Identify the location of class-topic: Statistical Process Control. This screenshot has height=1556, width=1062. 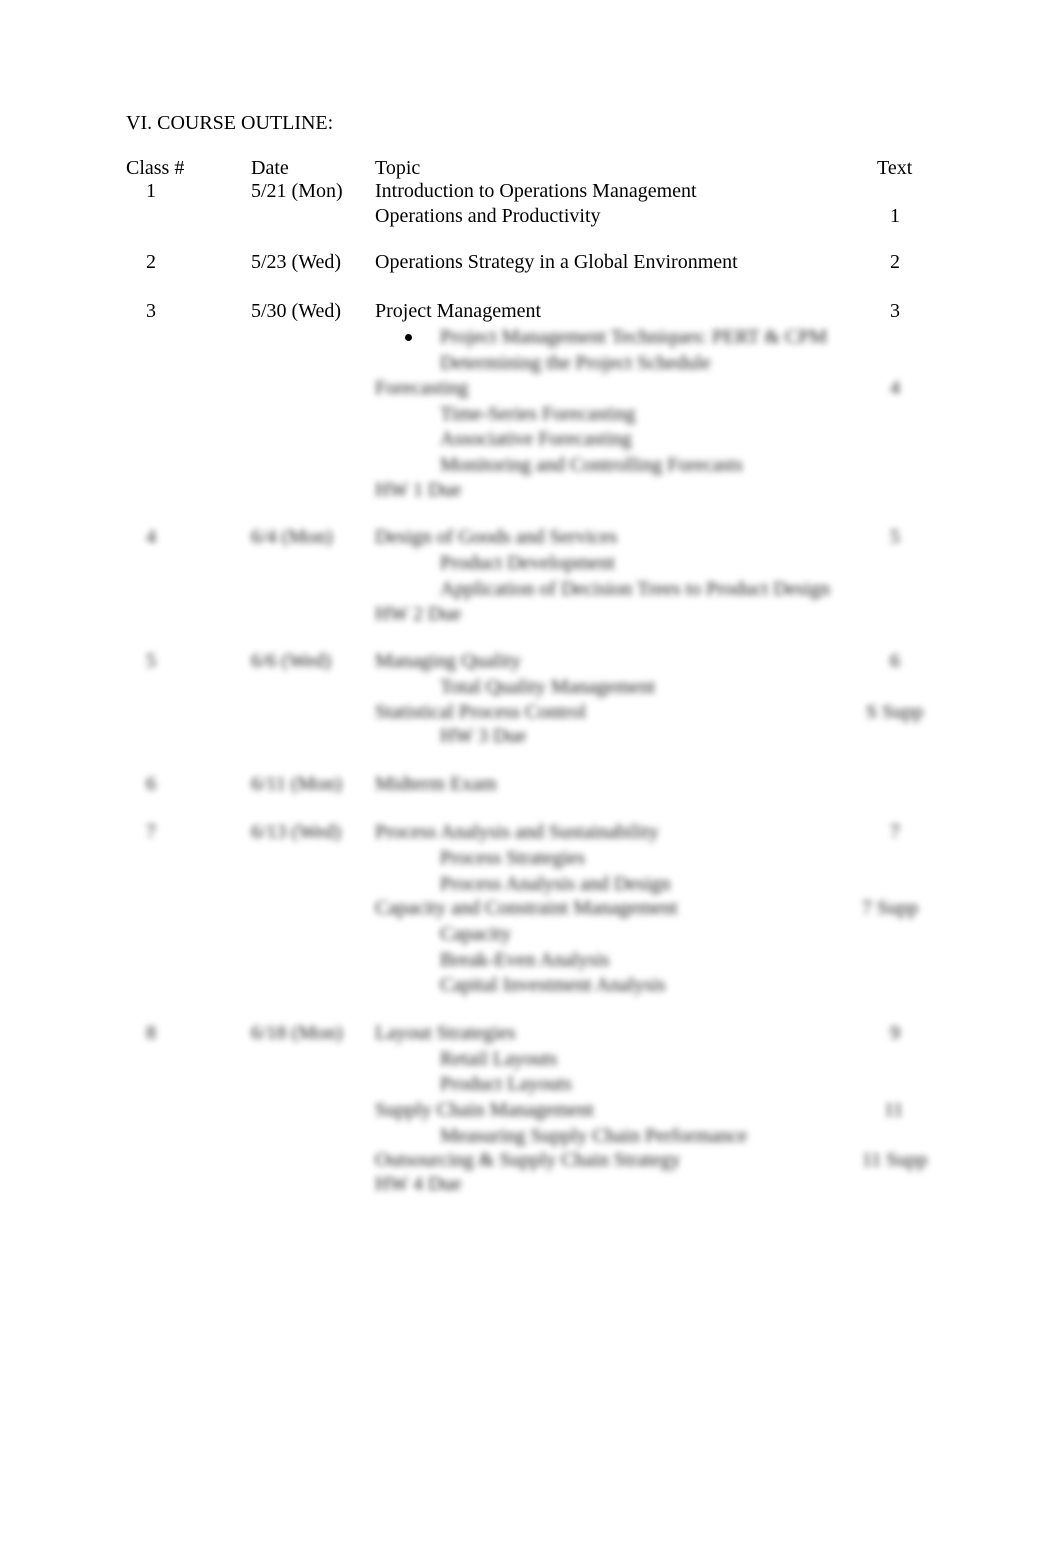
(481, 712).